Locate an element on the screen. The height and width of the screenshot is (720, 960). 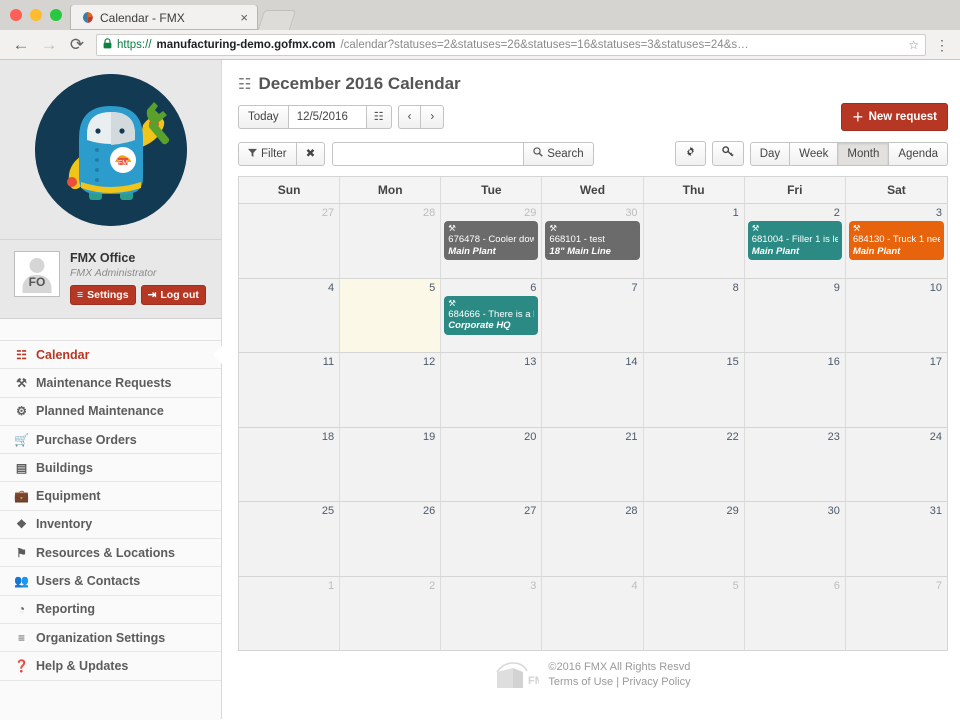
calendar-day-cell: 14 is located at coordinates (593, 390).